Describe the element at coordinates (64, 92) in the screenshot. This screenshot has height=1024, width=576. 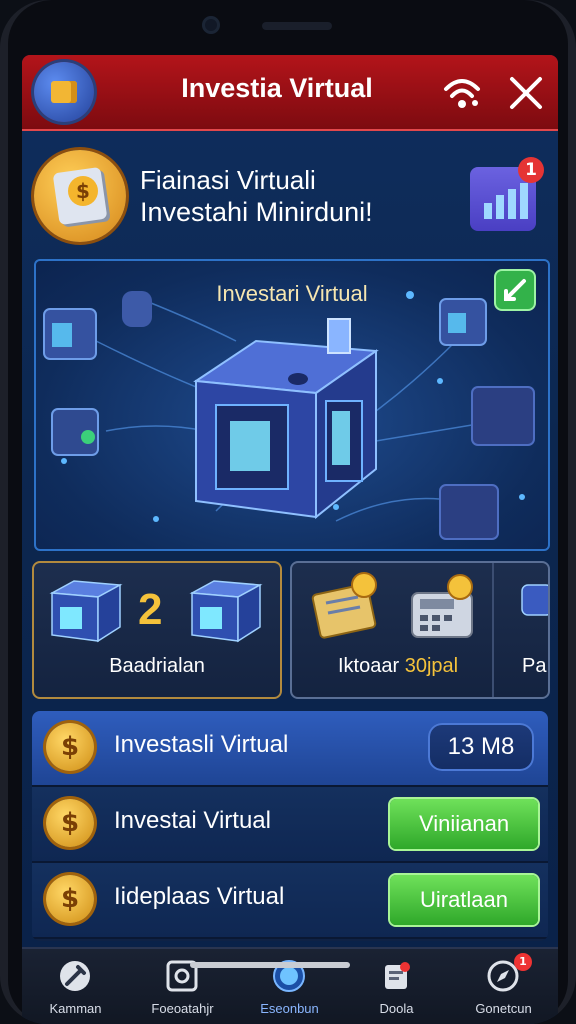
I see `app-logo-icon` at that location.